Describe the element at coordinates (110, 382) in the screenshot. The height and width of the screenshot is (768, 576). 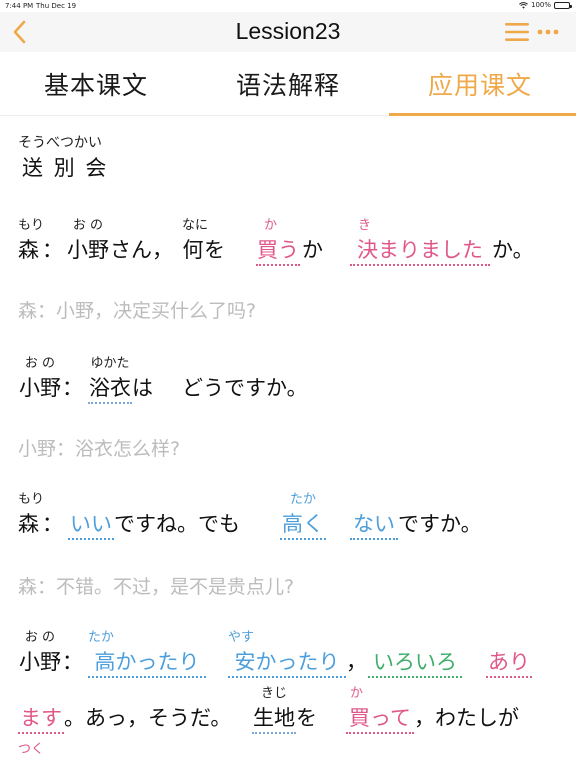
I see `word-yukata: ゆかた 浴衣` at that location.